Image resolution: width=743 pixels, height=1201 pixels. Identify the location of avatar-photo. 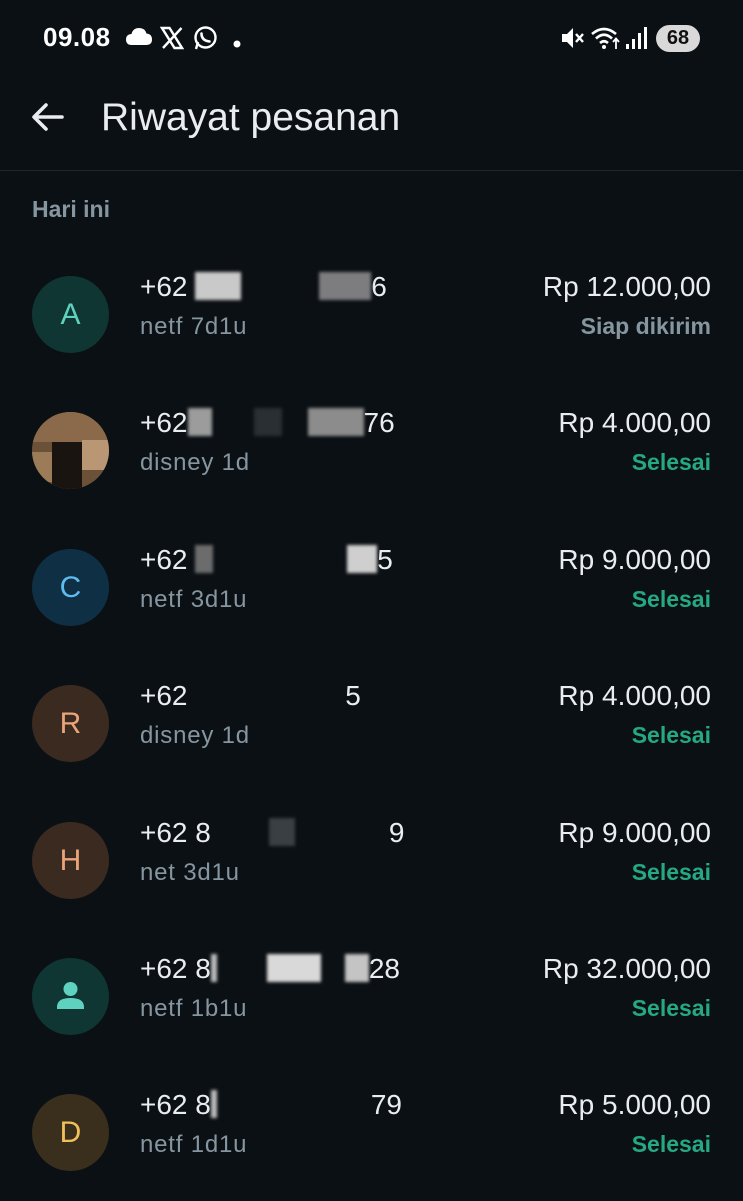
(70, 451).